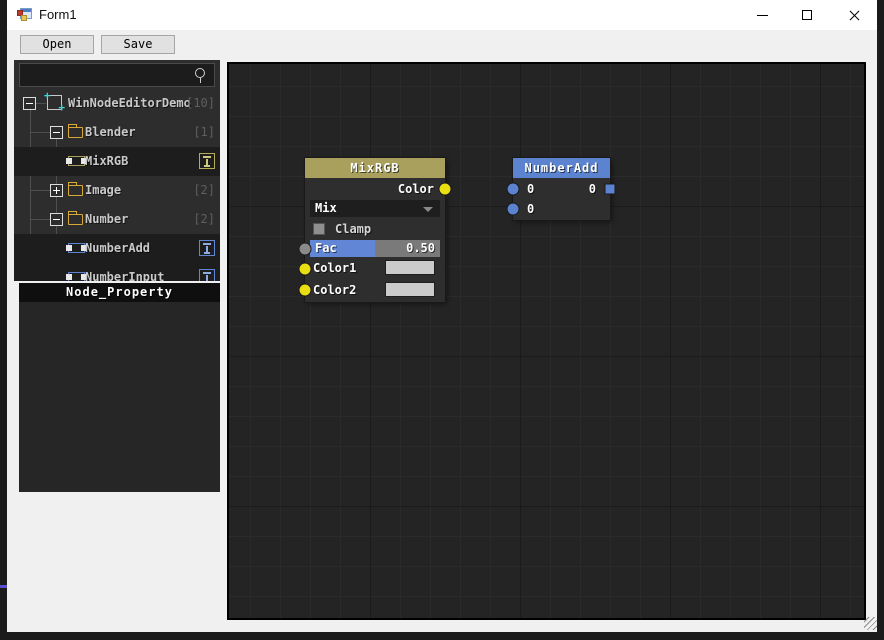 The image size is (884, 640). I want to click on window-title: Form1, so click(58, 14).